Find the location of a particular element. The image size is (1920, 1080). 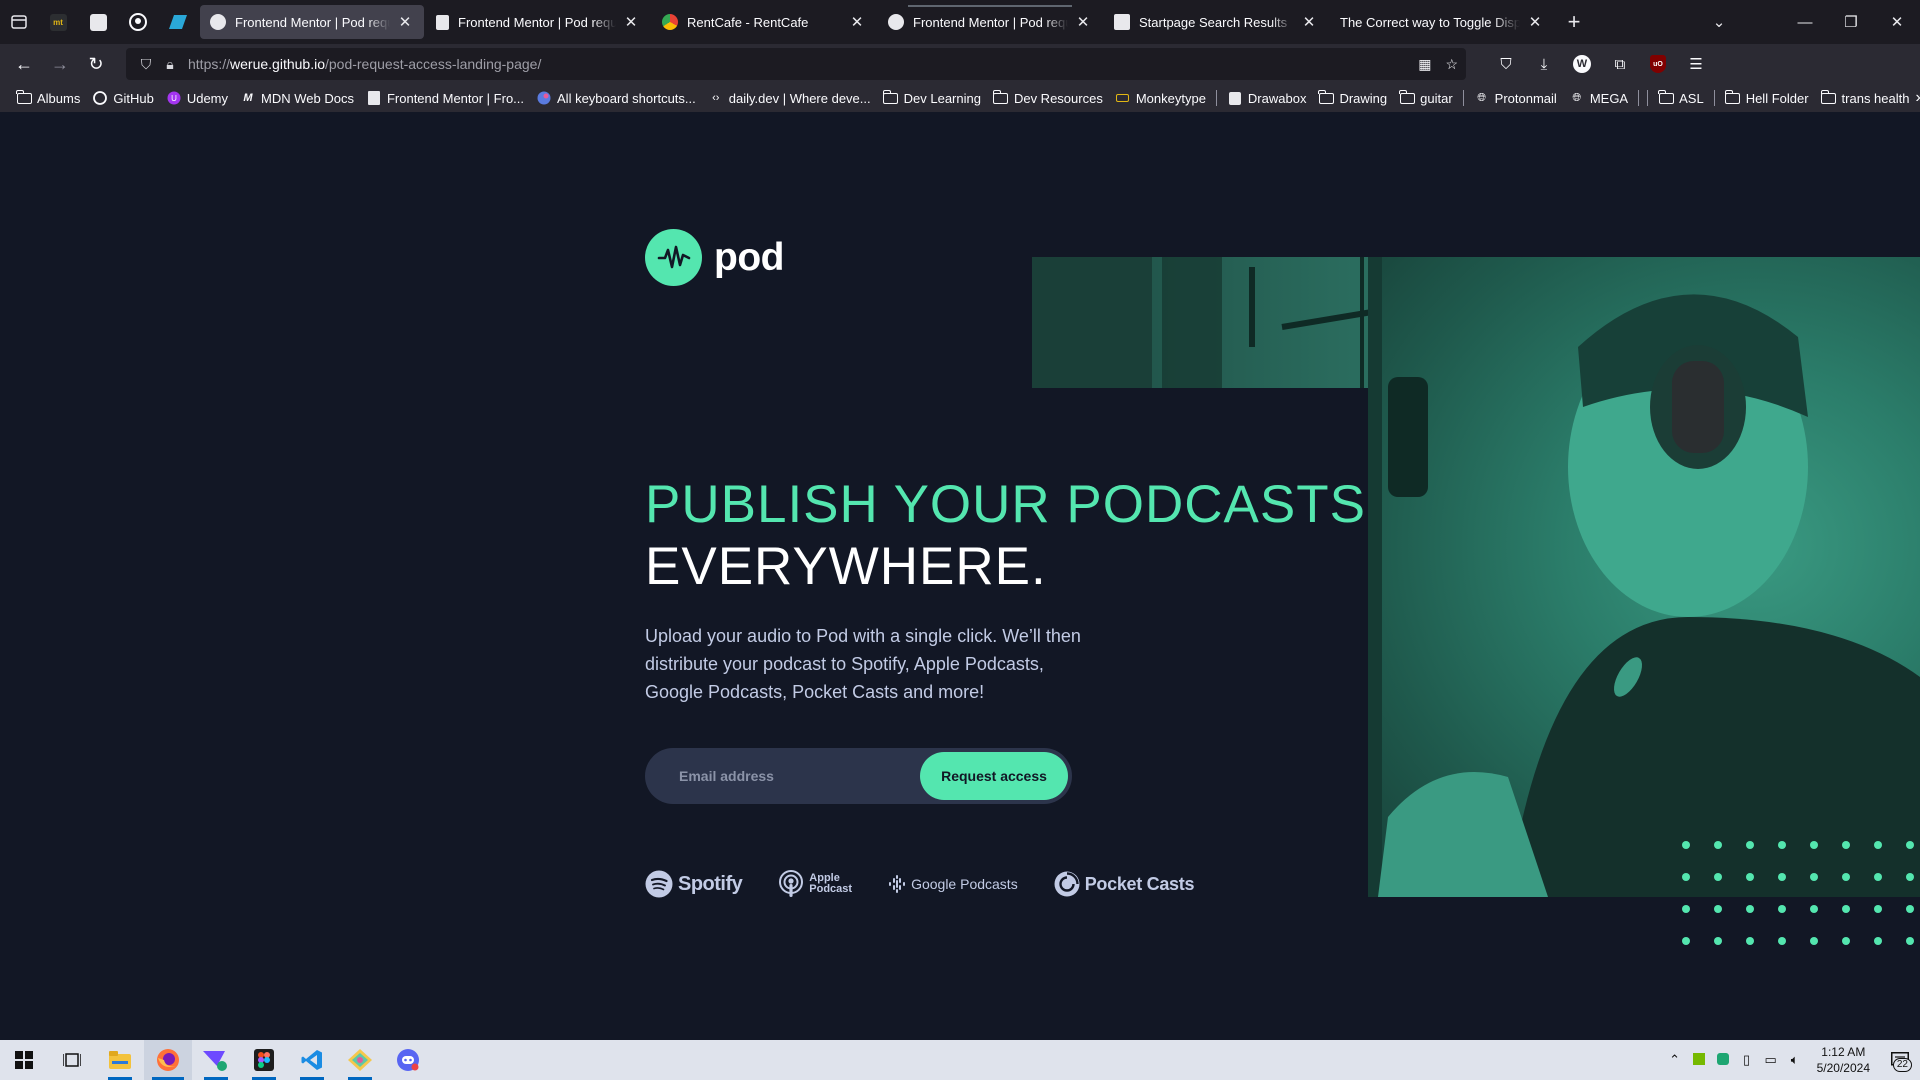

gitkraken-button is located at coordinates (360, 1060).